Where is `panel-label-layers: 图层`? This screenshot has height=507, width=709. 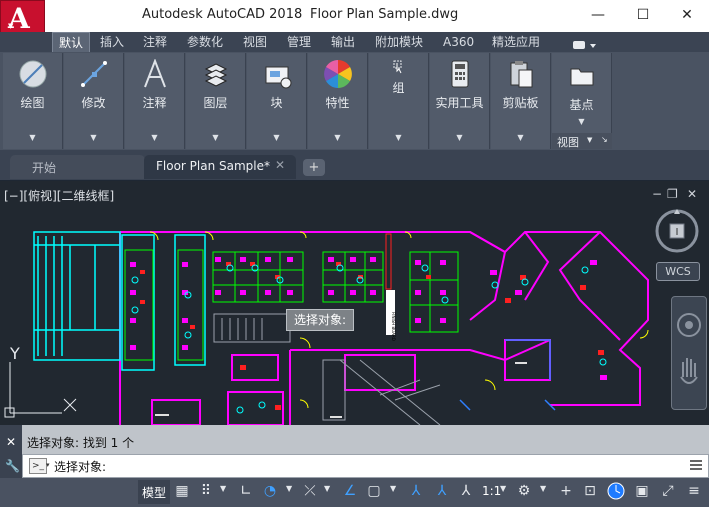 panel-label-layers: 图层 is located at coordinates (215, 103).